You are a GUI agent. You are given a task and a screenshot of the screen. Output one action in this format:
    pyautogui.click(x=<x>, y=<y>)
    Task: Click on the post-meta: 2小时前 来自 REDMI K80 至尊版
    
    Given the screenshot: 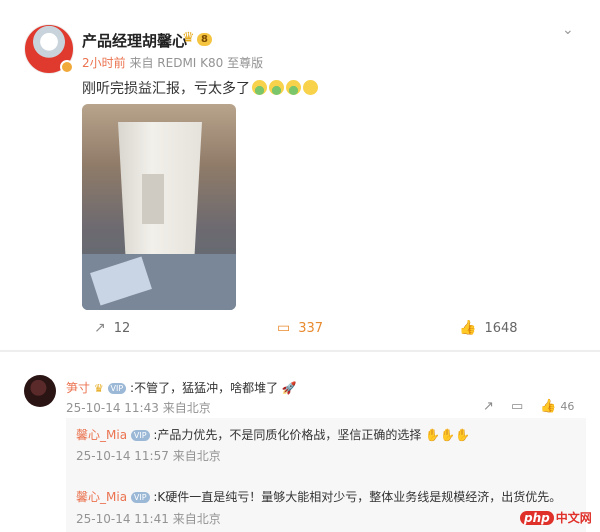 What is the action you would take?
    pyautogui.click(x=172, y=62)
    